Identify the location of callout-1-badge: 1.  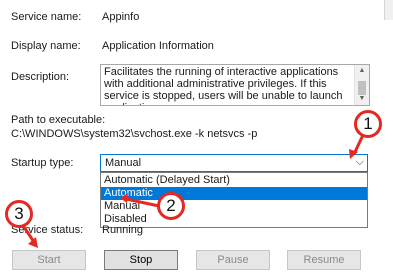
(368, 124).